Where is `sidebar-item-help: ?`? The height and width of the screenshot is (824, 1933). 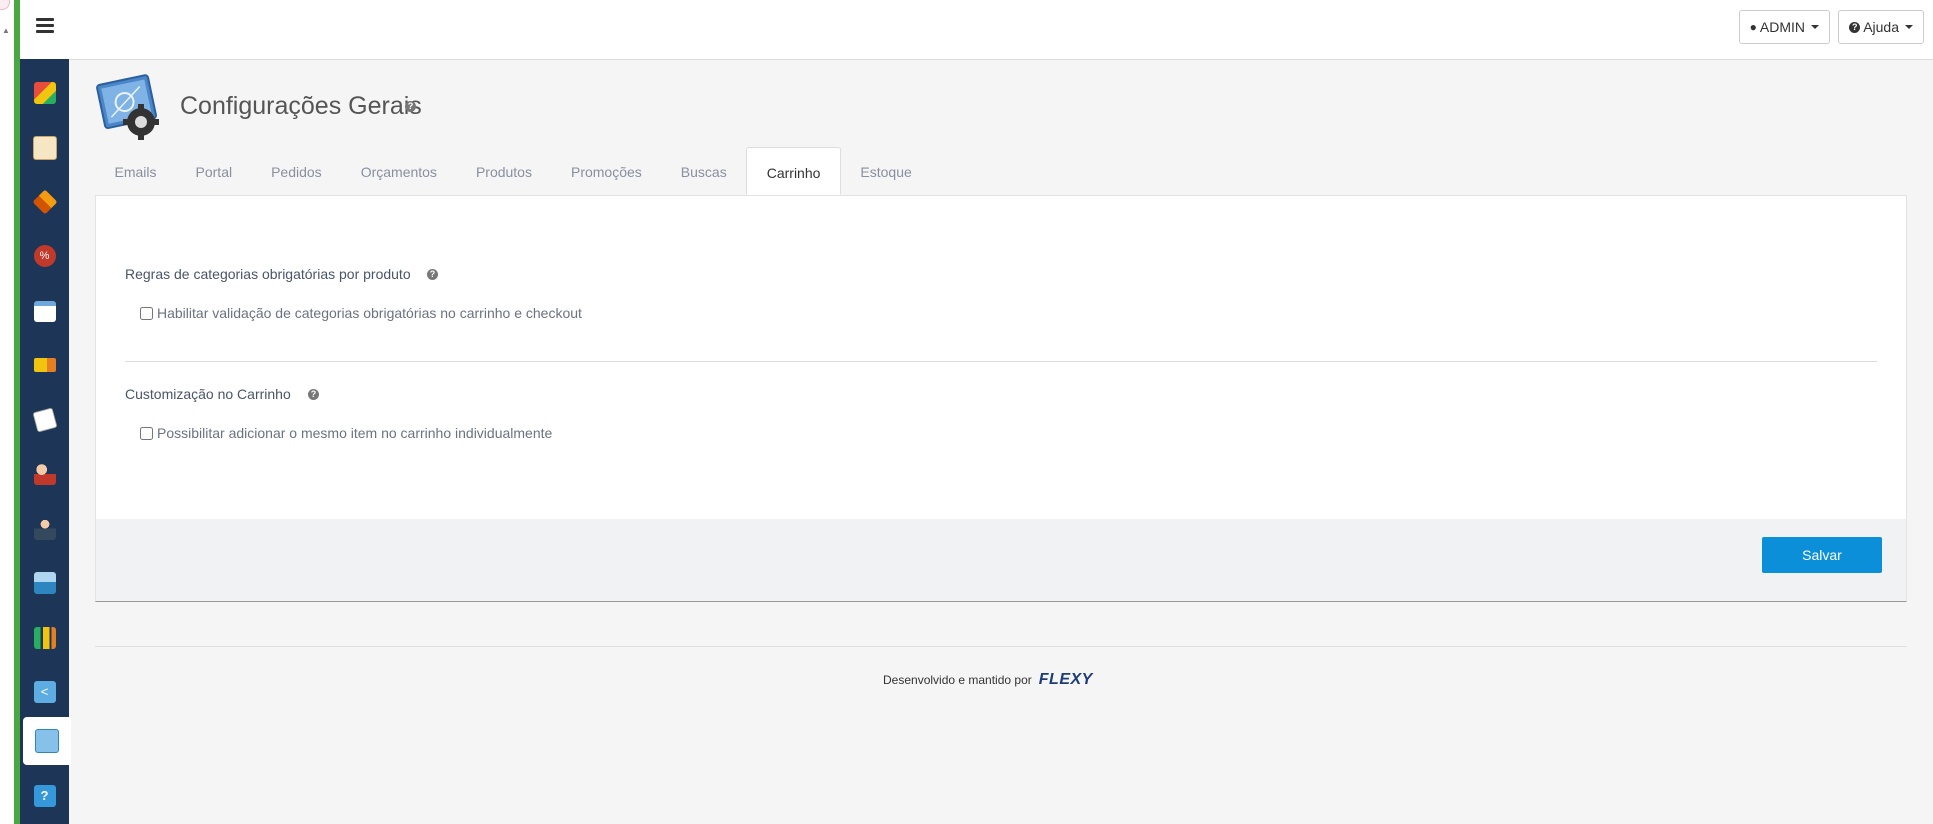
sidebar-item-help: ? is located at coordinates (44, 796).